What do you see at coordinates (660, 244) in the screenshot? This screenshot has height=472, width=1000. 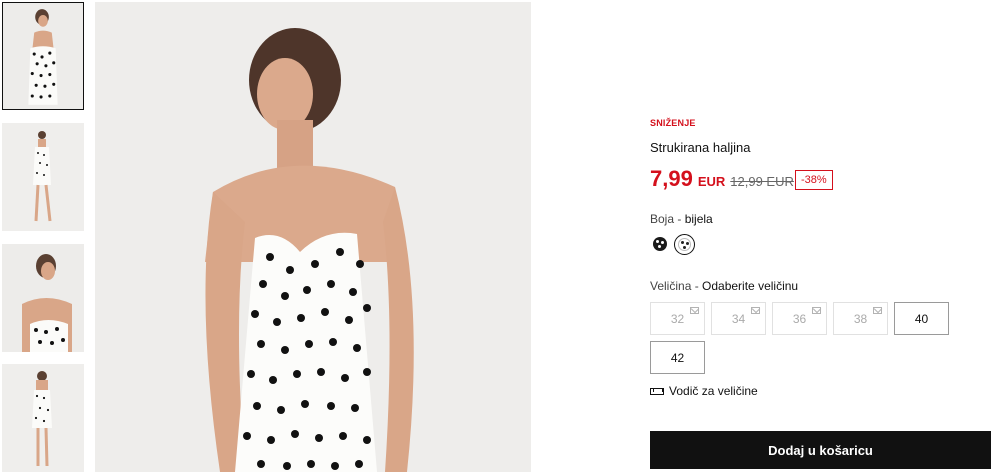 I see `color-swatch-black` at bounding box center [660, 244].